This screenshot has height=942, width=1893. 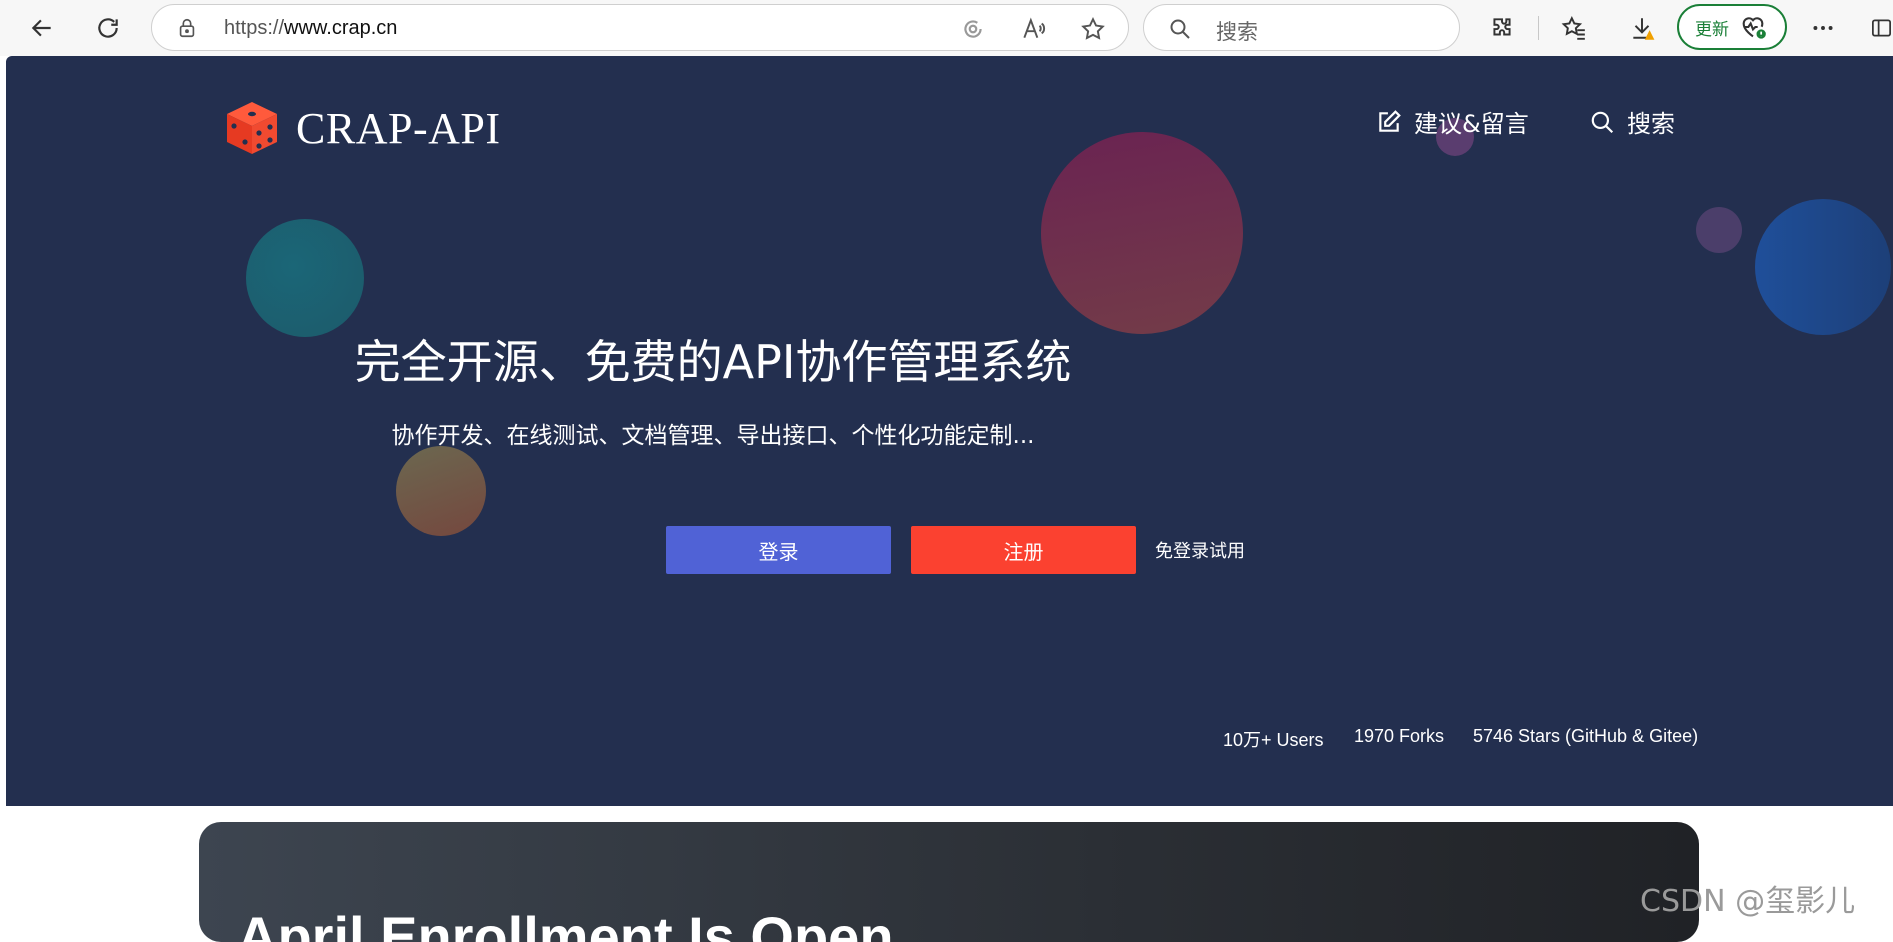 What do you see at coordinates (1586, 736) in the screenshot?
I see `stat-stars: 5746 Stars (GitHub & Gitee)` at bounding box center [1586, 736].